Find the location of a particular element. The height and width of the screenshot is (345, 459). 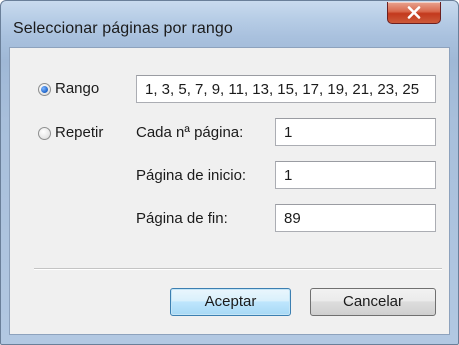

rango-radio is located at coordinates (44, 89).